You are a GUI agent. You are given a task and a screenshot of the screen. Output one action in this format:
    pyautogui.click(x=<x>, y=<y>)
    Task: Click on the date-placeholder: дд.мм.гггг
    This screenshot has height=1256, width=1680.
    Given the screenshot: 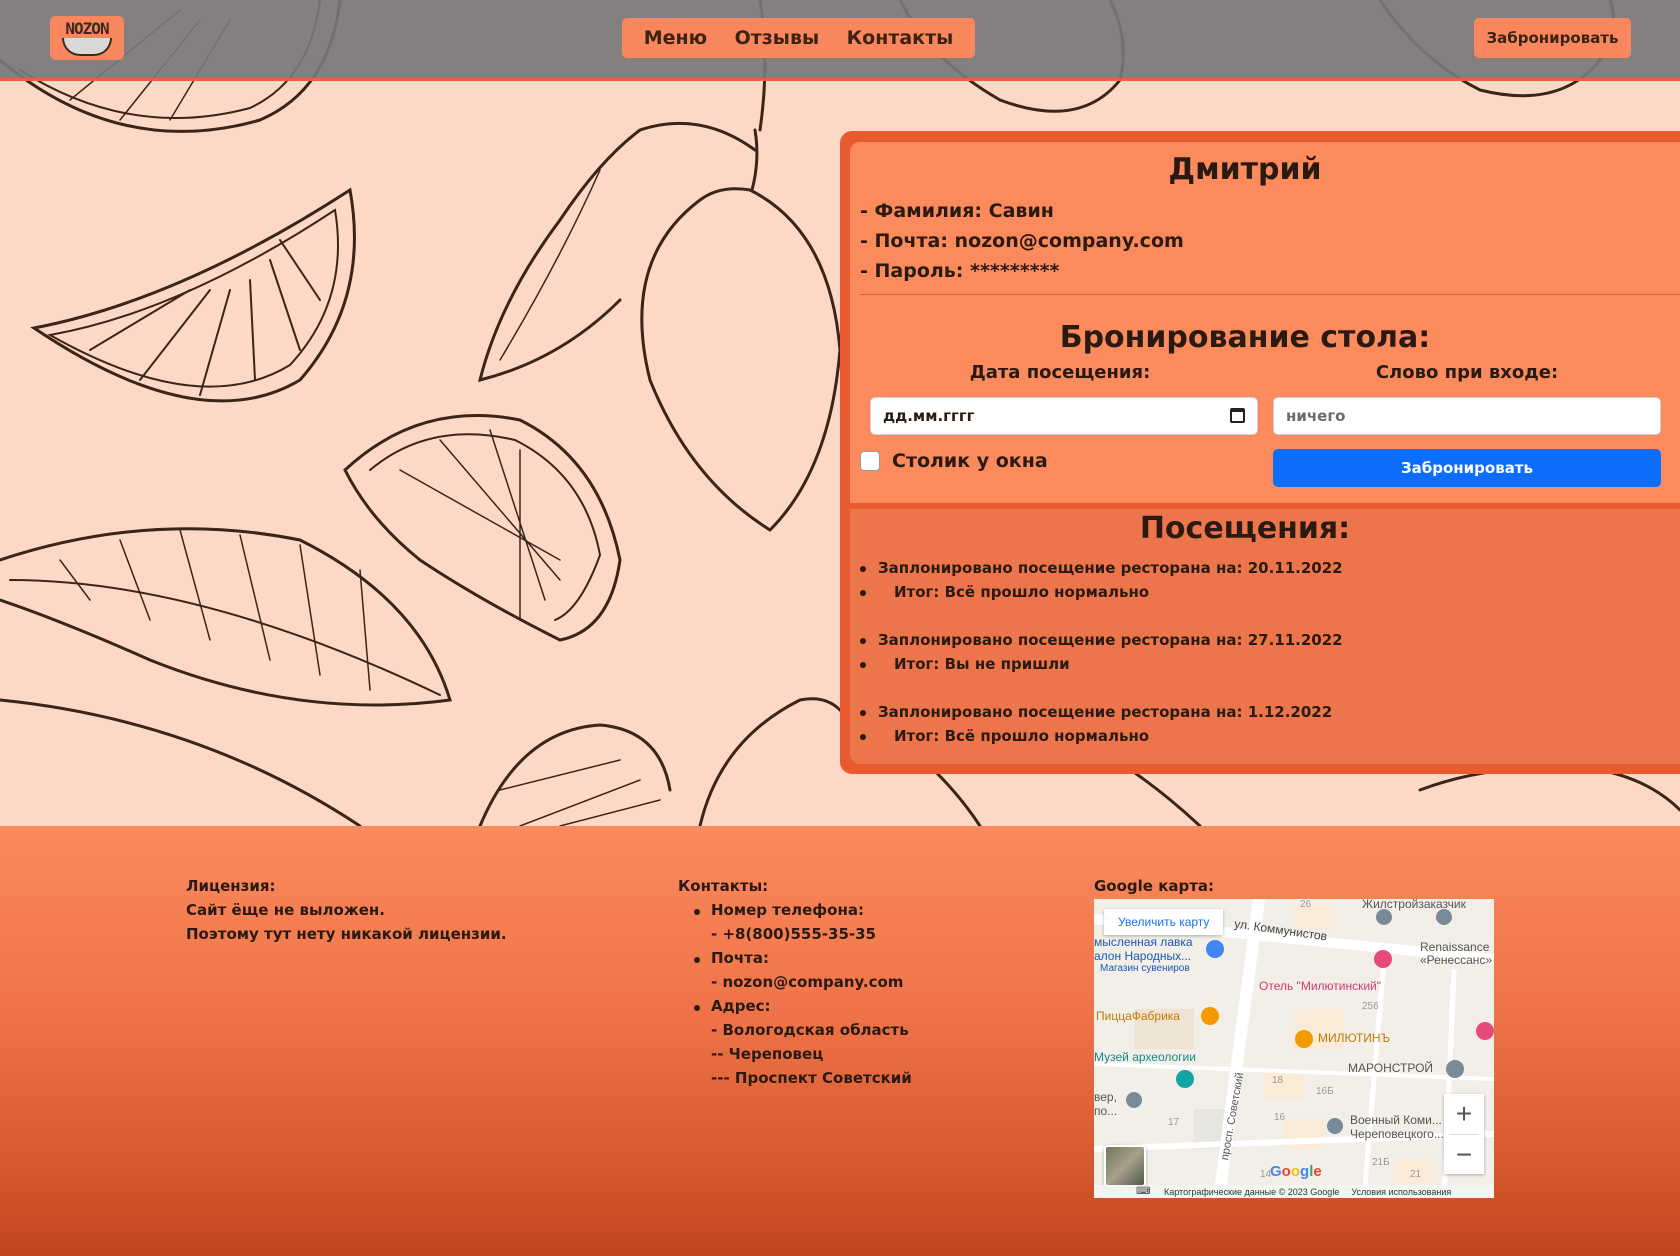 What is the action you would take?
    pyautogui.click(x=929, y=416)
    